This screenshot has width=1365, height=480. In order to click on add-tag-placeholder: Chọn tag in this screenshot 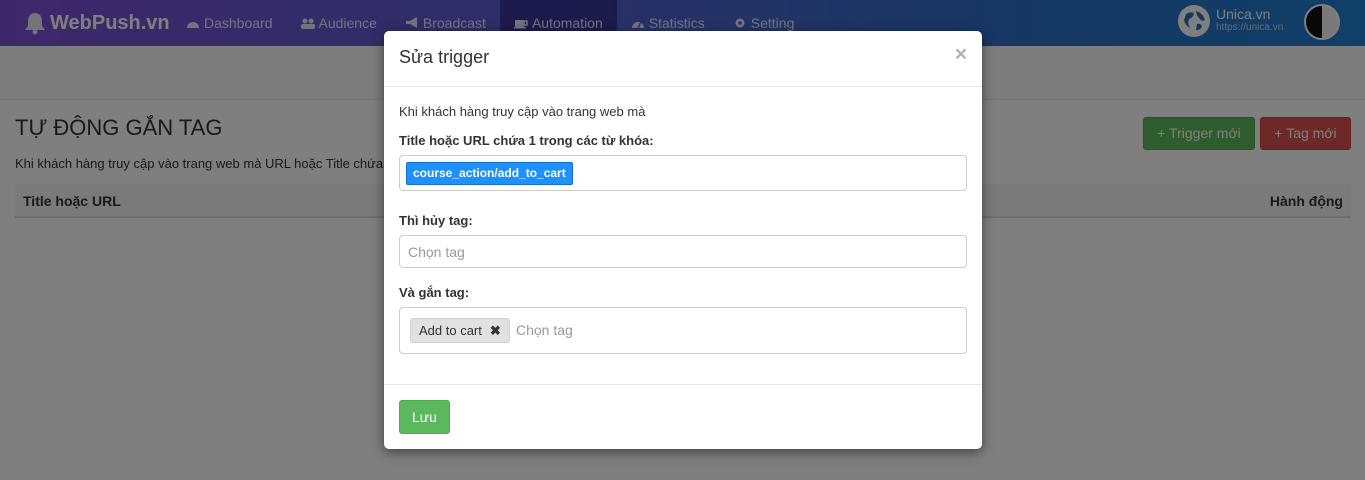, I will do `click(544, 330)`.